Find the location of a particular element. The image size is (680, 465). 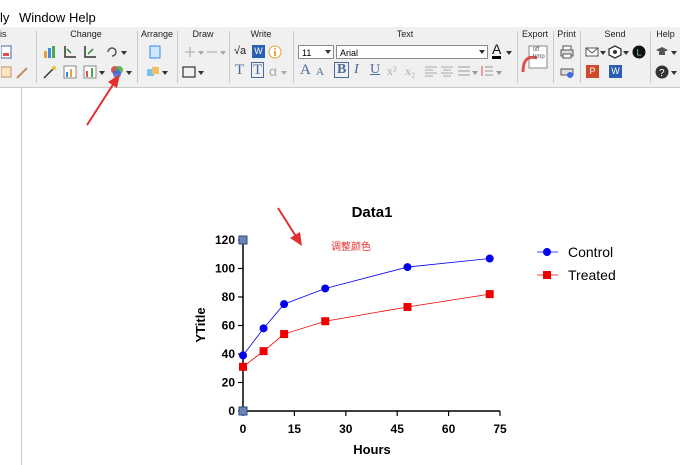

x-tick-label: 60 is located at coordinates (449, 429).